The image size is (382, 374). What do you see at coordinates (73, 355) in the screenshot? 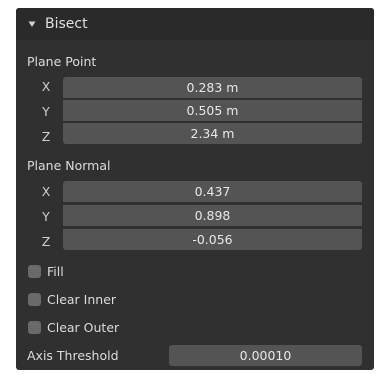
I see `axis-threshold-label: Axis Threshold` at bounding box center [73, 355].